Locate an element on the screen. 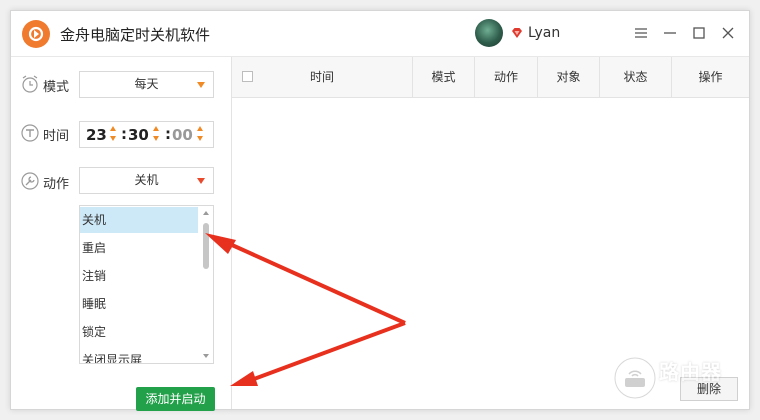 The height and width of the screenshot is (420, 760). mode-value: 每天 is located at coordinates (146, 84).